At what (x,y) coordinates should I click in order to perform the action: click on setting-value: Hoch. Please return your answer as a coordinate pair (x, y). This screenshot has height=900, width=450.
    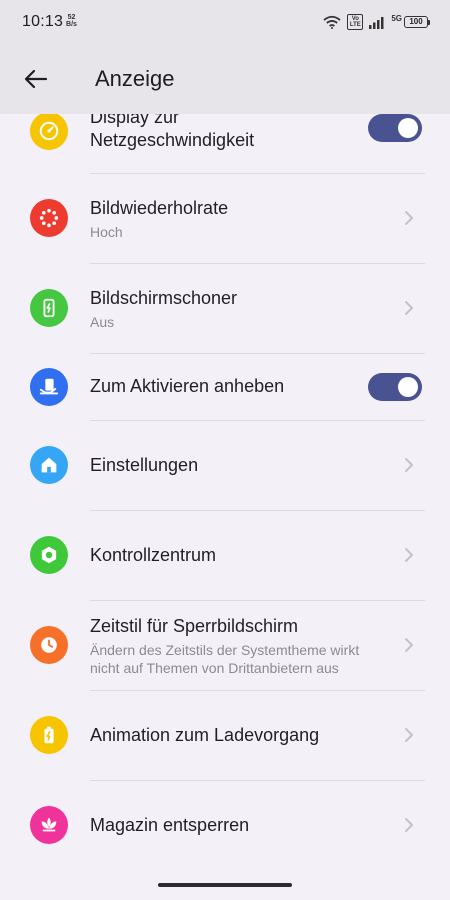
    Looking at the image, I should click on (106, 232).